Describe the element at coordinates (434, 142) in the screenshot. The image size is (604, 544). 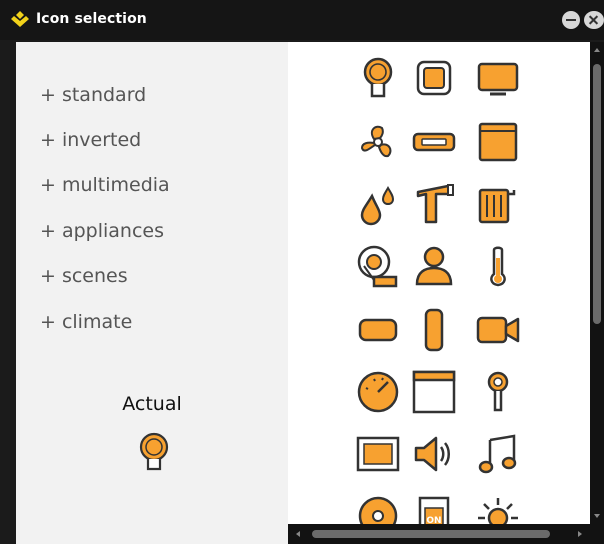
I see `wall-socket-icon` at that location.